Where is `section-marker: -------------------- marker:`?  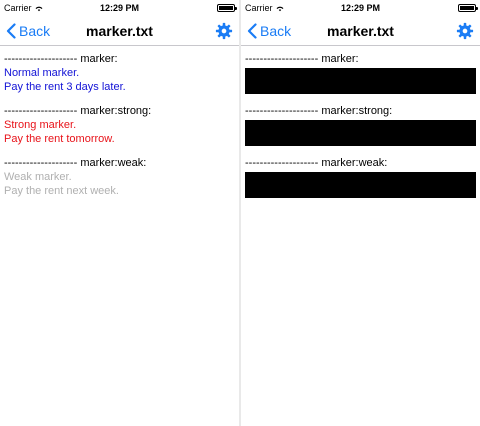
section-marker: -------------------- marker: is located at coordinates (360, 73).